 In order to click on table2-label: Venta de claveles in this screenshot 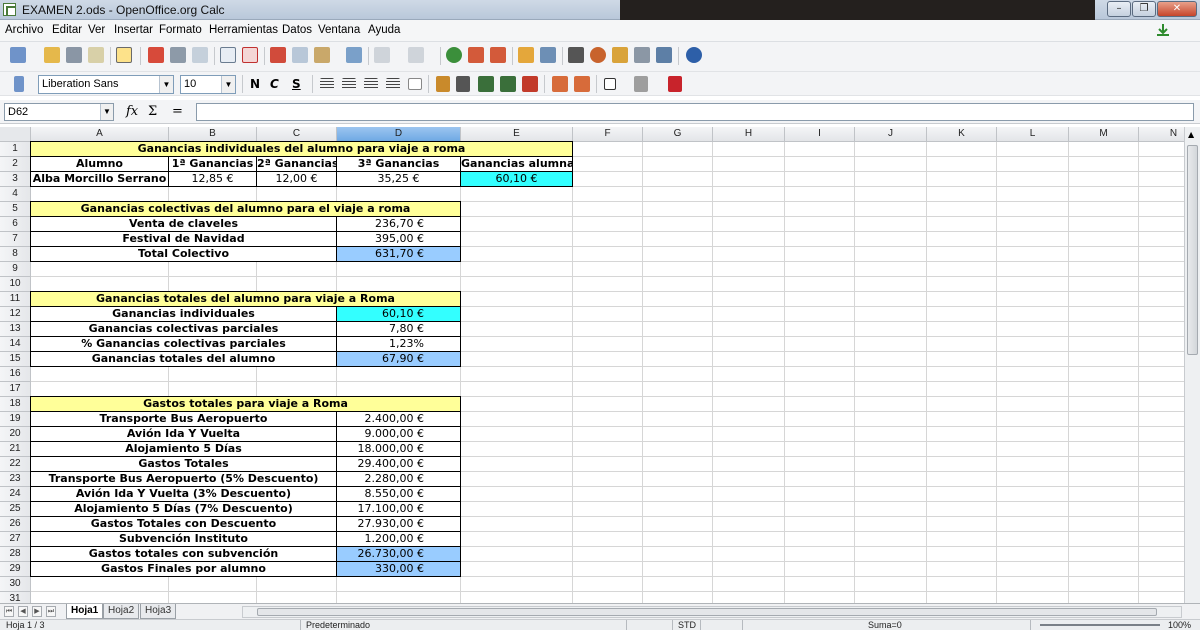, I will do `click(183, 224)`.